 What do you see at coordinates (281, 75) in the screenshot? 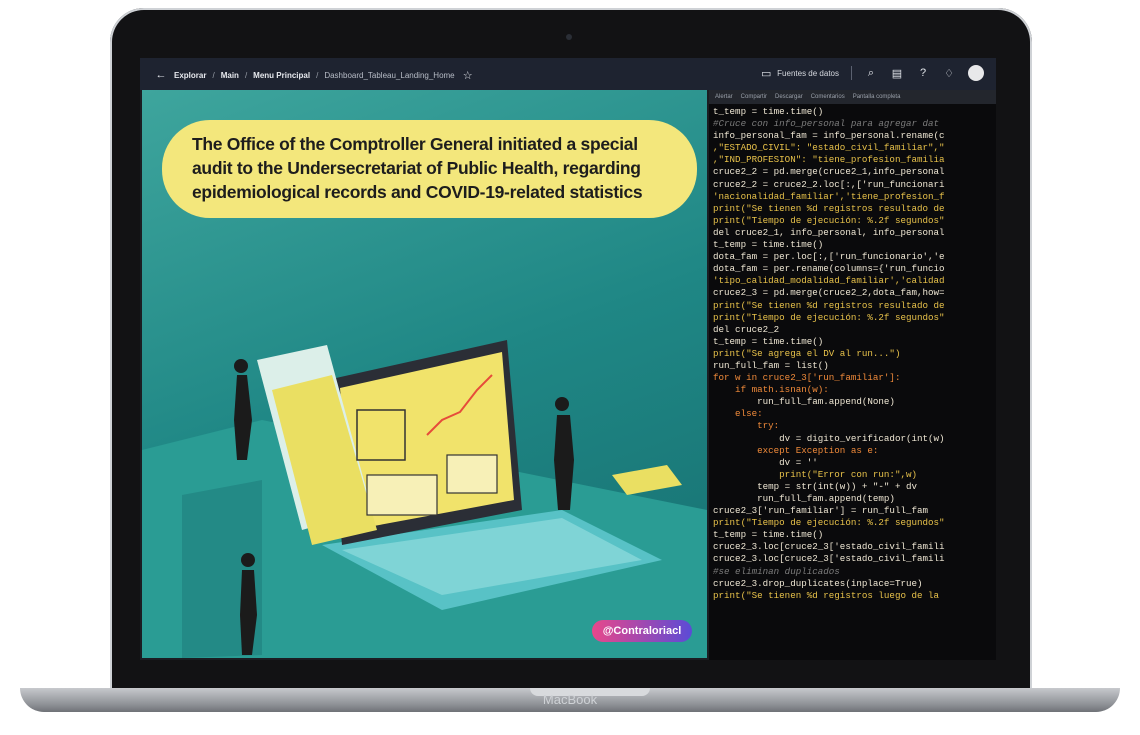
I see `breadcrumb-item-menu-principal: Menu Principal` at bounding box center [281, 75].